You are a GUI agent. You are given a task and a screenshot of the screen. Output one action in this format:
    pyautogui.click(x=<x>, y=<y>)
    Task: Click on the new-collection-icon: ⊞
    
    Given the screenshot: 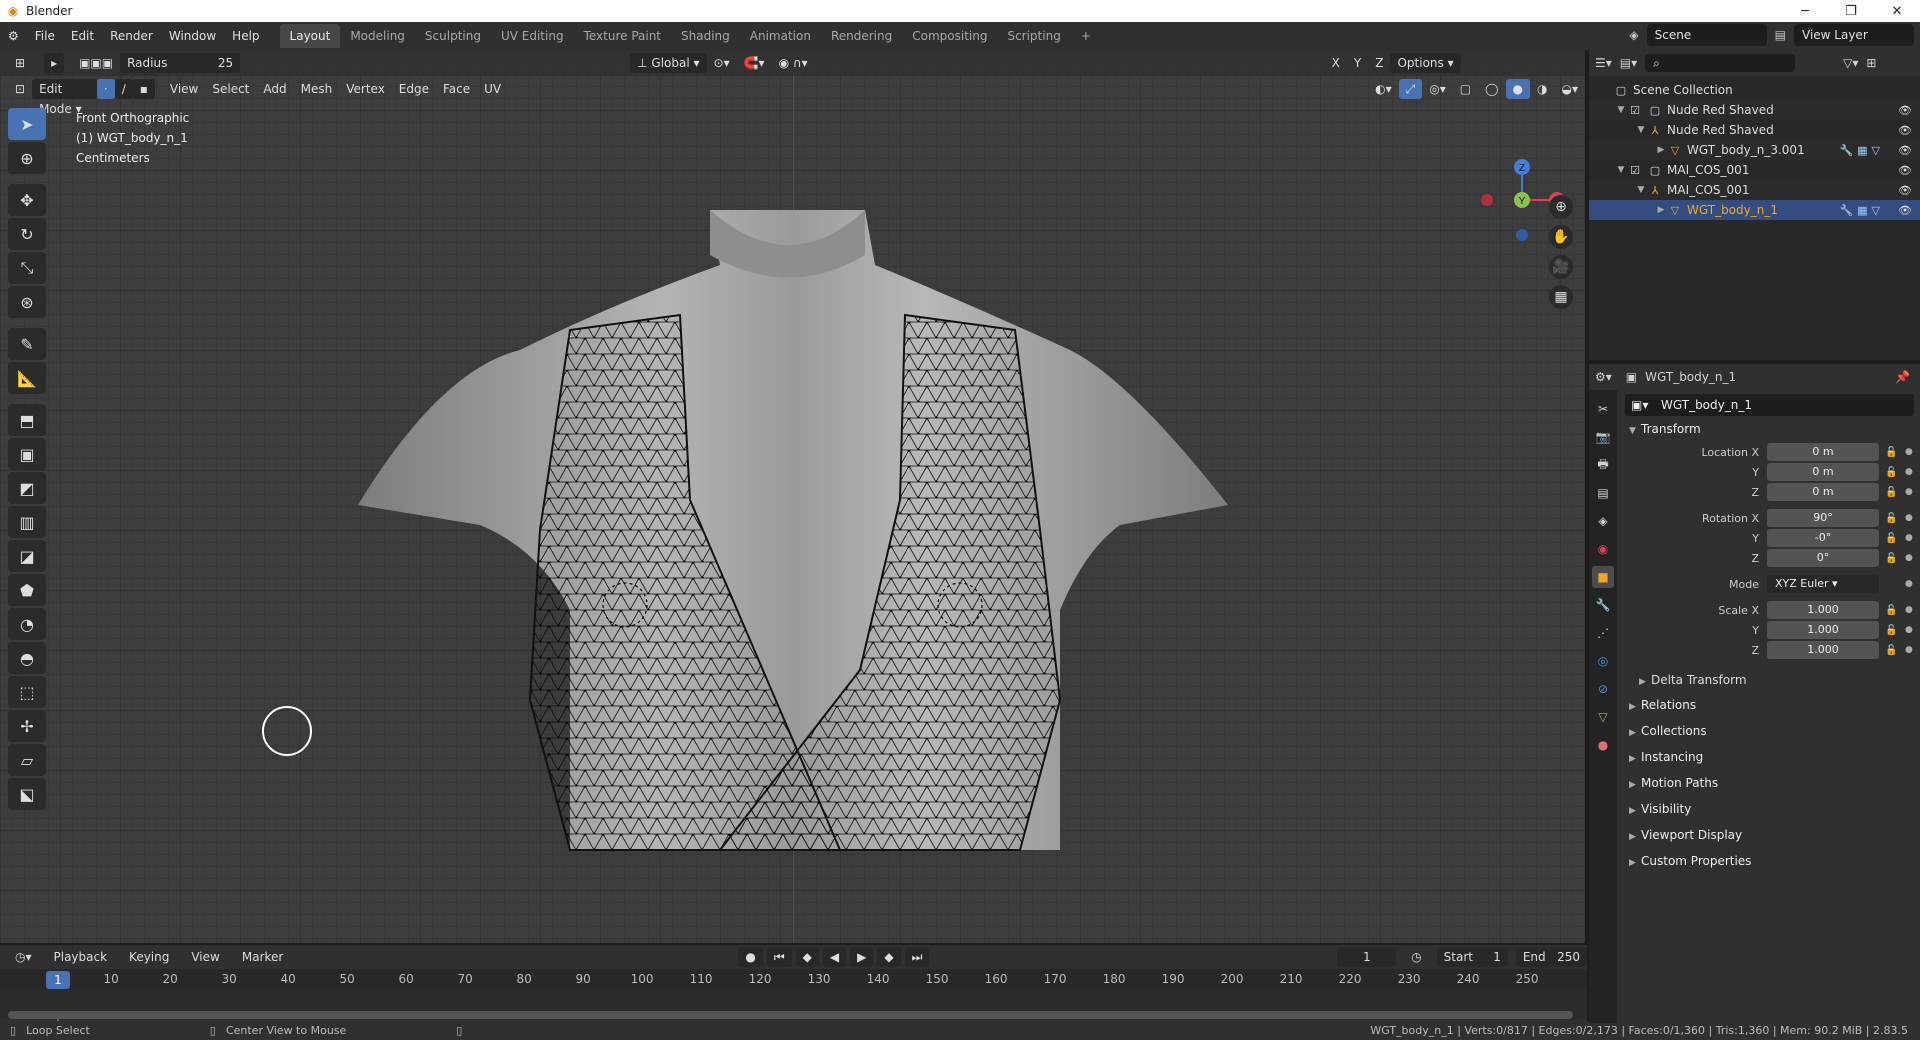 What is the action you would take?
    pyautogui.click(x=1871, y=63)
    